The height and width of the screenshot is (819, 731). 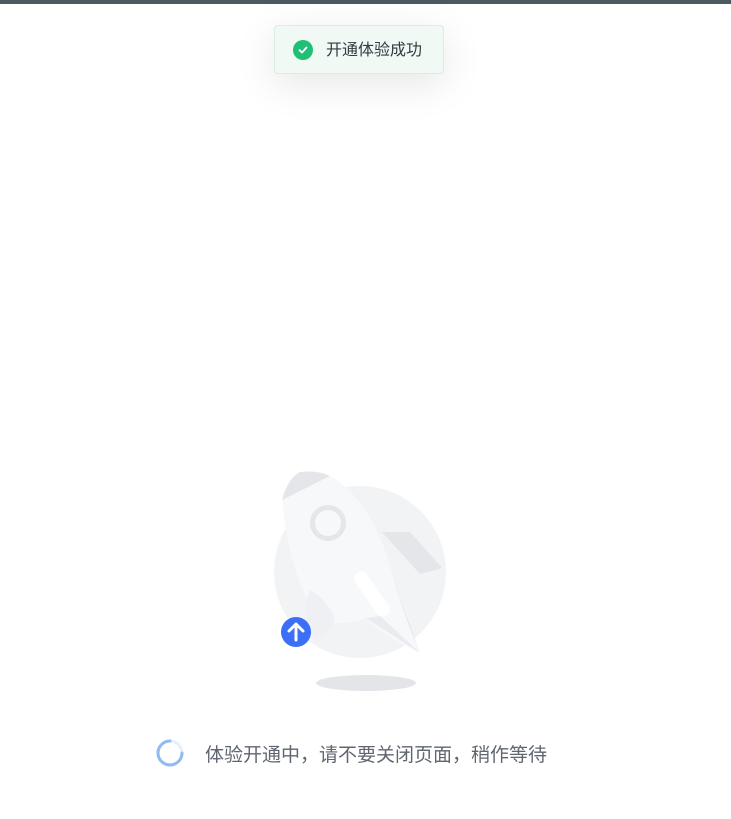 I want to click on status-row: 体验开通中，请不要关闭页面，稍作等待, so click(x=351, y=753).